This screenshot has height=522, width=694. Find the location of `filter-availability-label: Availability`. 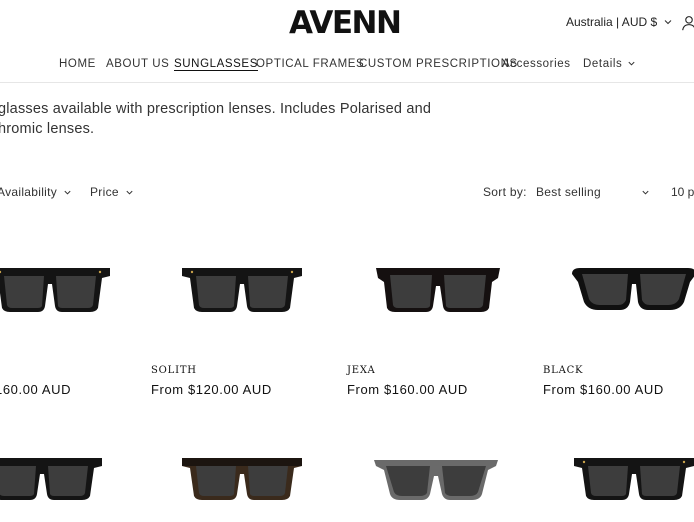

filter-availability-label: Availability is located at coordinates (29, 192).